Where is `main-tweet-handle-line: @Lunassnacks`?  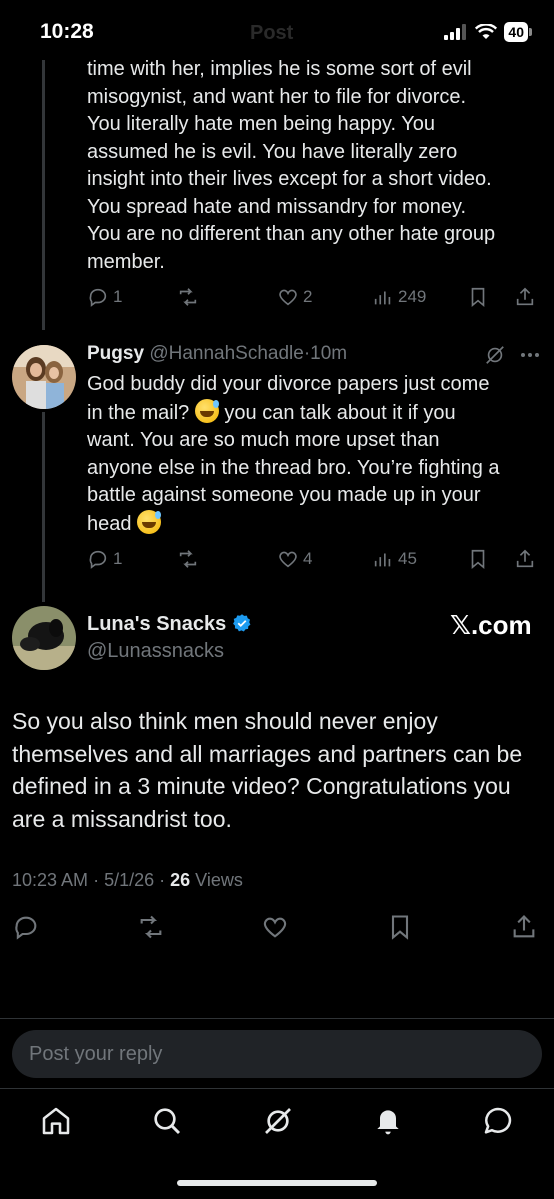 main-tweet-handle-line: @Lunassnacks is located at coordinates (155, 651).